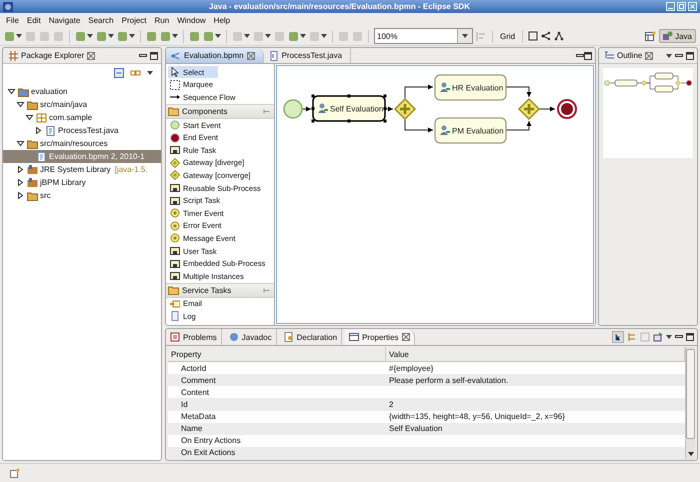 This screenshot has height=482, width=700. Describe the element at coordinates (162, 20) in the screenshot. I see `menu-item: Run` at that location.